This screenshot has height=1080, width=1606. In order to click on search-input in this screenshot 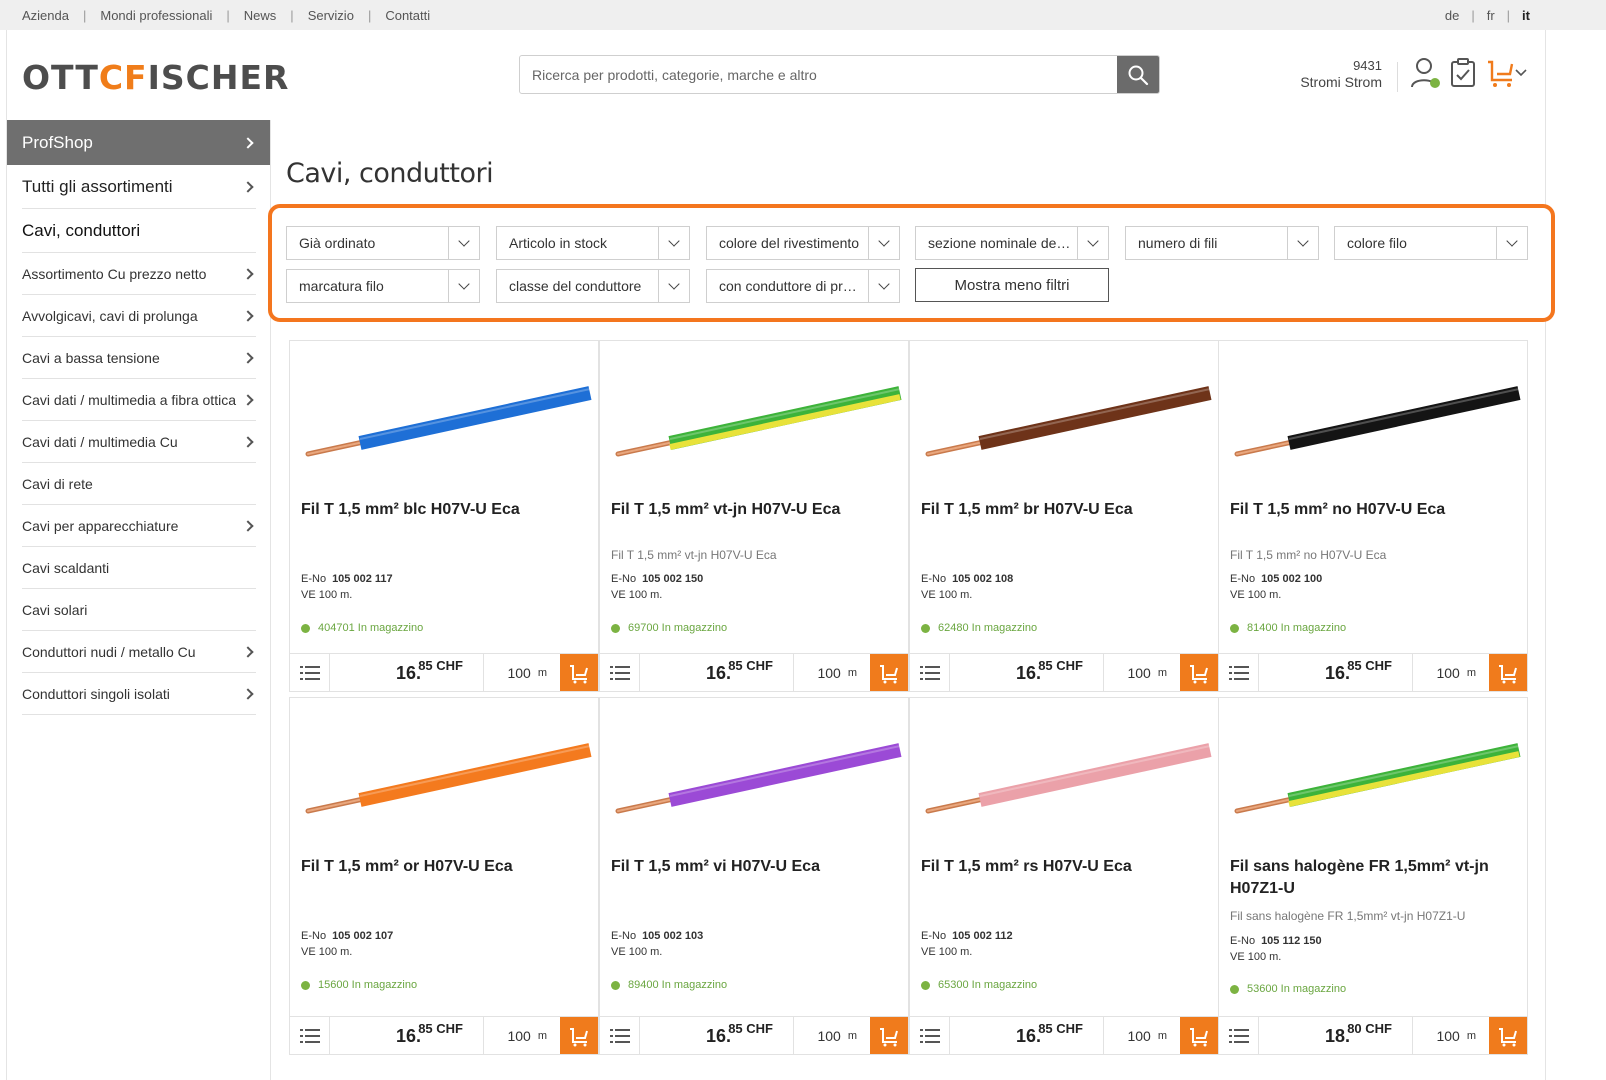, I will do `click(817, 74)`.